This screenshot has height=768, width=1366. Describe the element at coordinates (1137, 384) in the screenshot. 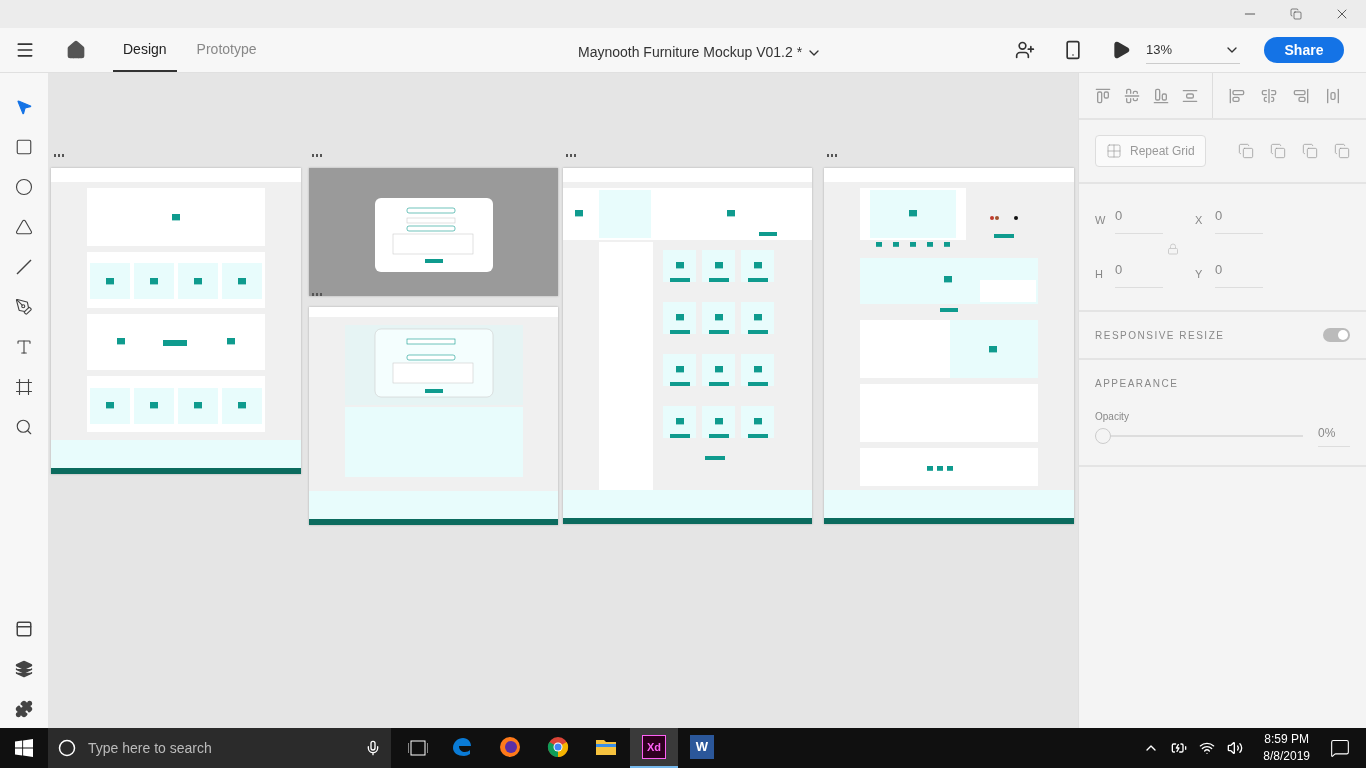

I see `section-title: APPEARANCE` at that location.